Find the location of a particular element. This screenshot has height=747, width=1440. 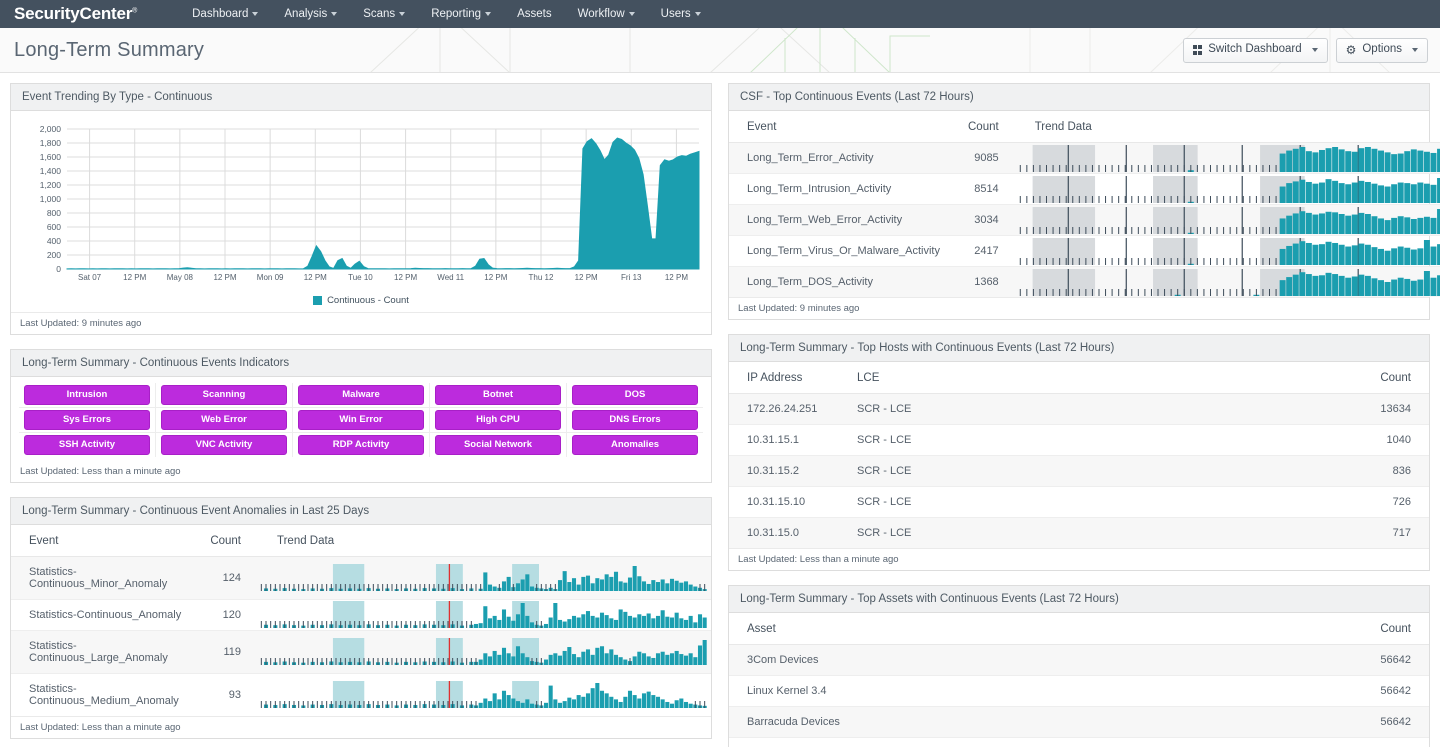

svg-text: Wed 11 is located at coordinates (450, 277).